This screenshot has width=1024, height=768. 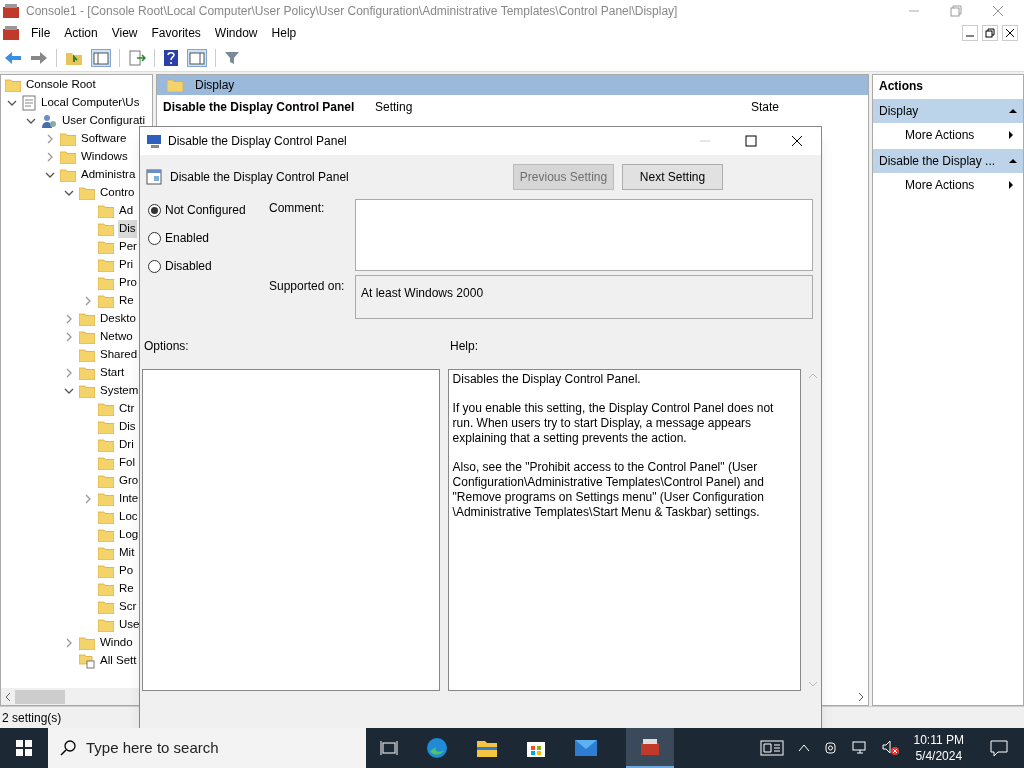 What do you see at coordinates (129, 499) in the screenshot?
I see `tree-item: Inte` at bounding box center [129, 499].